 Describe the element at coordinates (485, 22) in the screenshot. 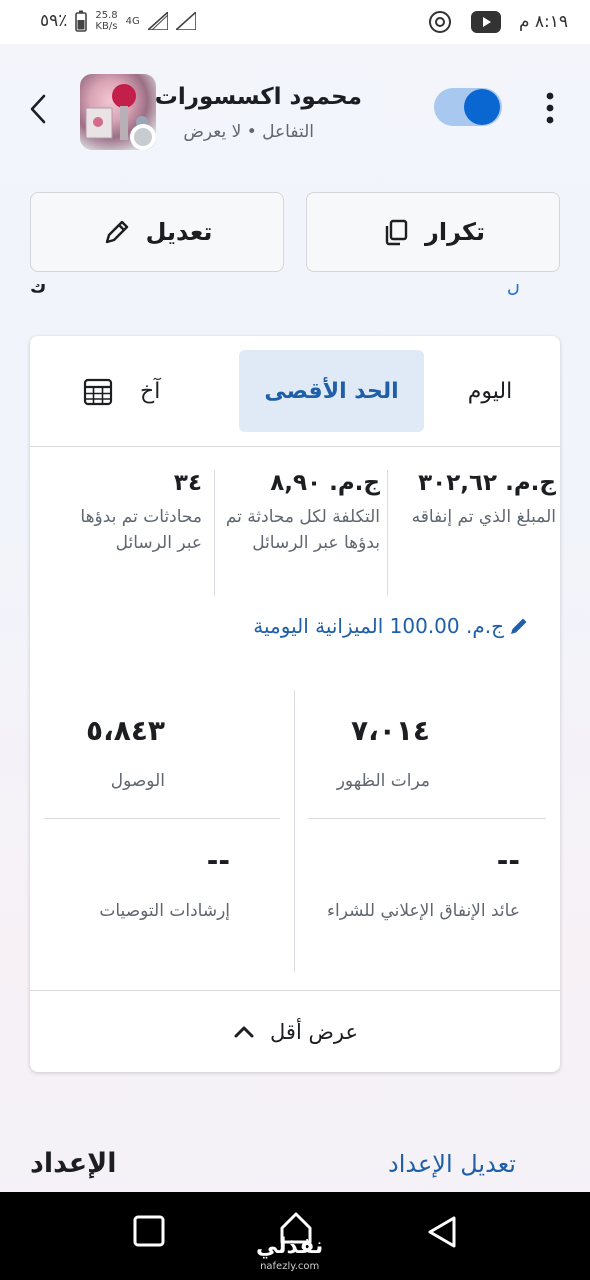

I see `youtube-icon` at that location.